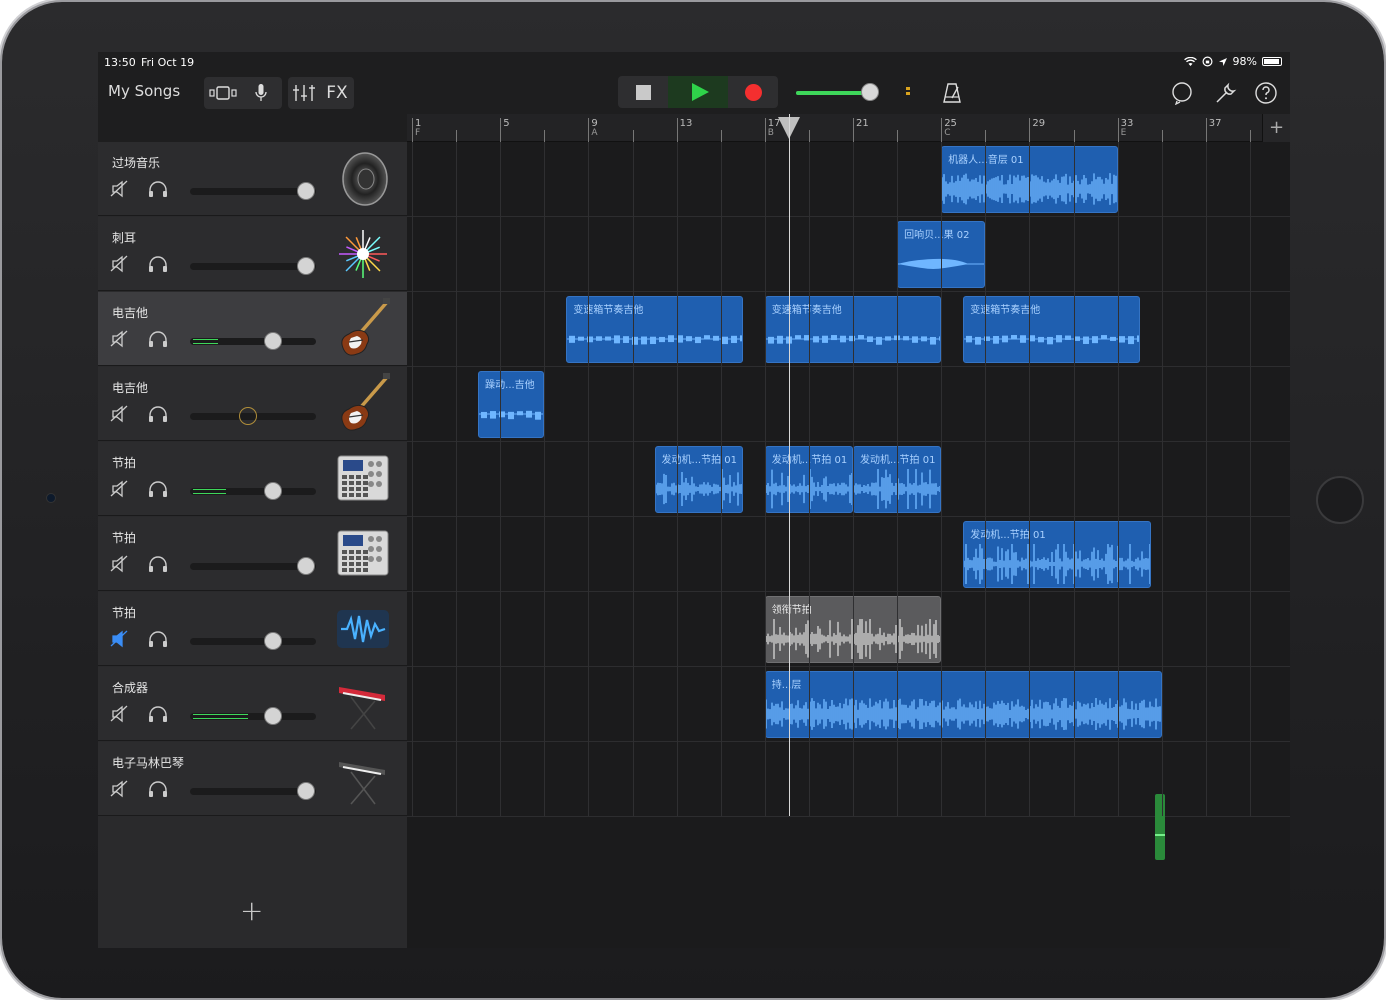  Describe the element at coordinates (1340, 500) in the screenshot. I see `home-button` at that location.